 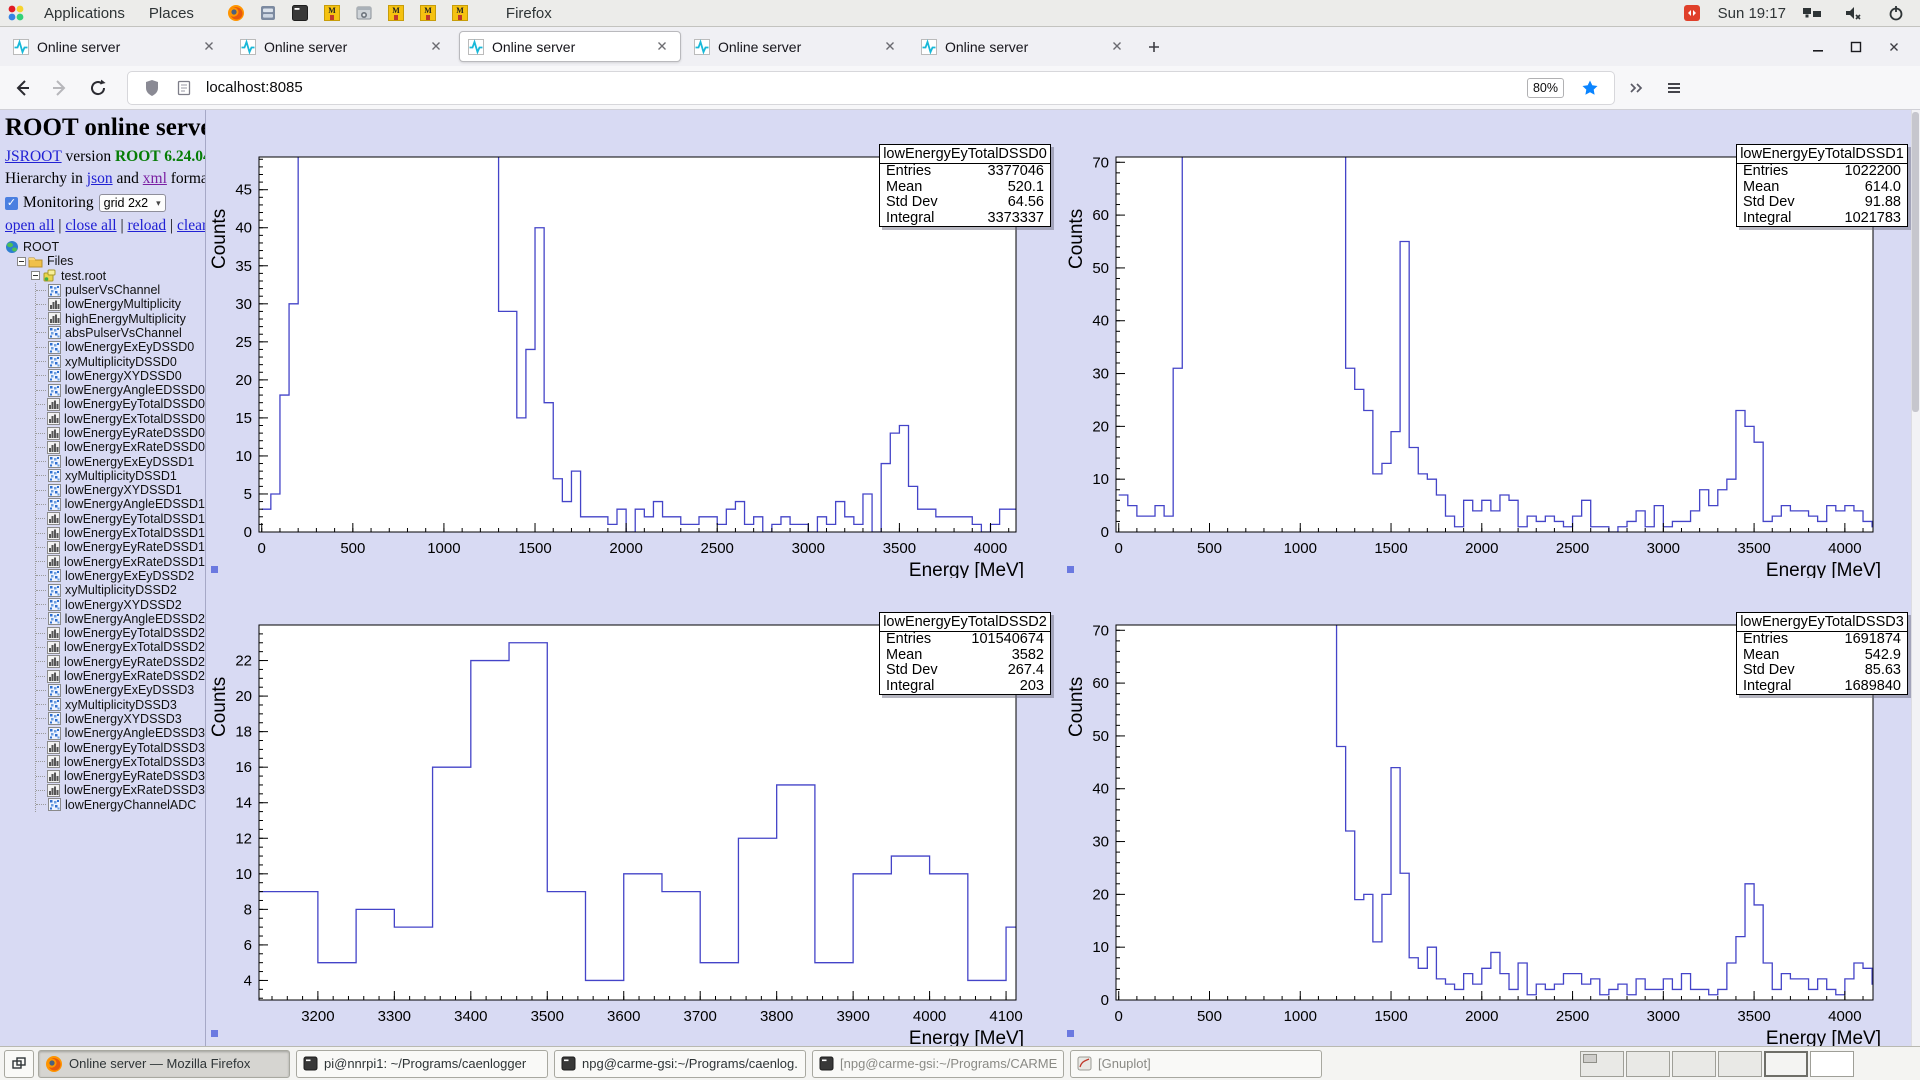 What do you see at coordinates (120, 733) in the screenshot?
I see `tree-item-lowEnergyAngleEDSSD3: lowEnergyAngleEDSSD3` at bounding box center [120, 733].